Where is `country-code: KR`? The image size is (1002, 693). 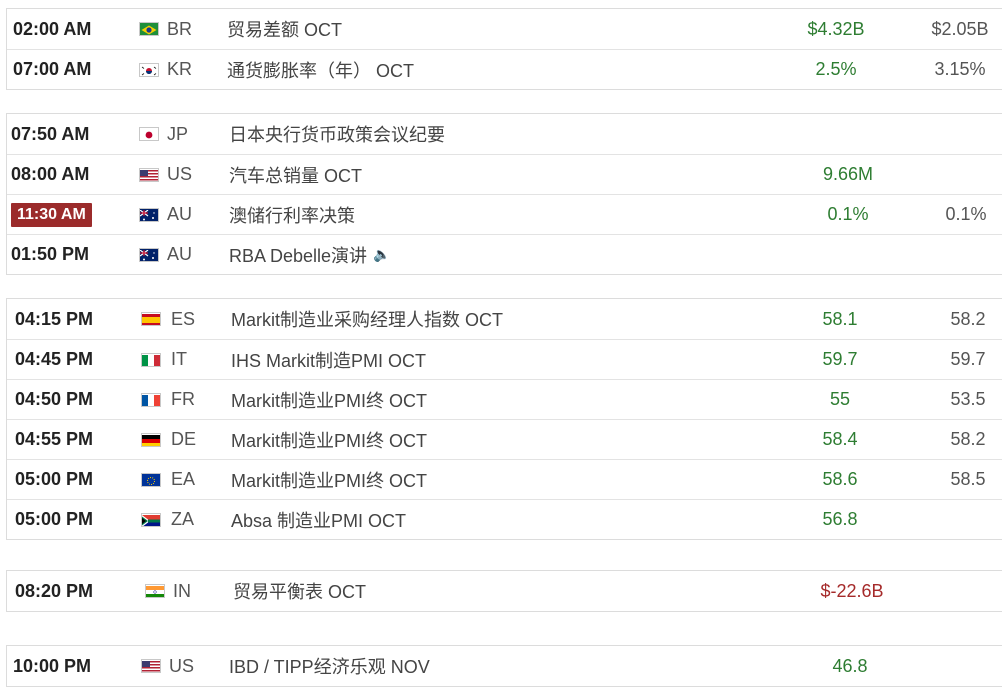 country-code: KR is located at coordinates (180, 69).